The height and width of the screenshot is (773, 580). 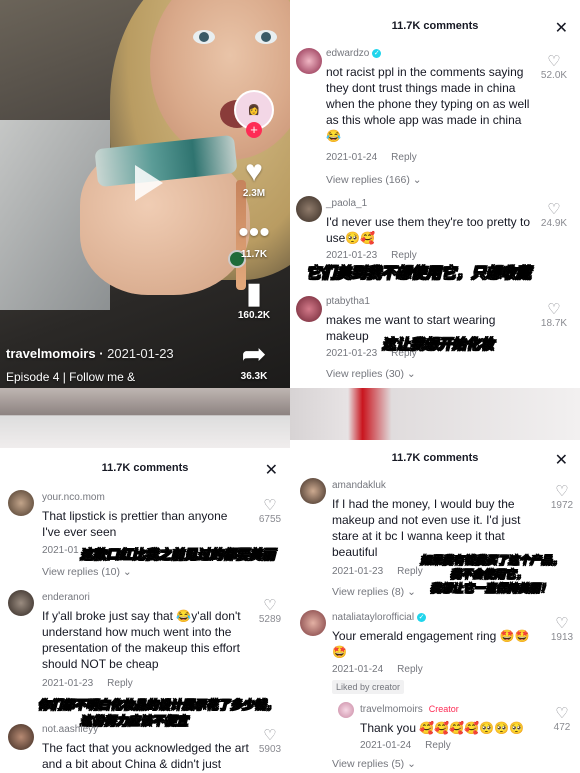 I want to click on like-count: 5289, so click(x=270, y=619).